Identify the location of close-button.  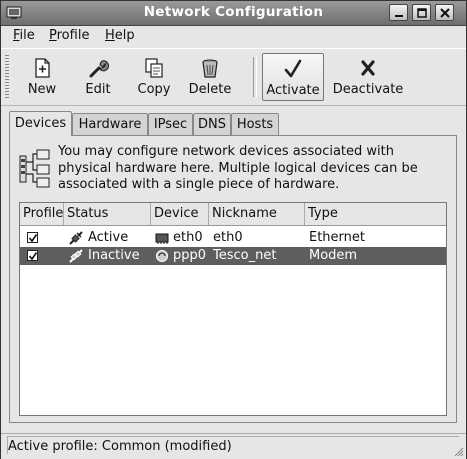
(444, 12).